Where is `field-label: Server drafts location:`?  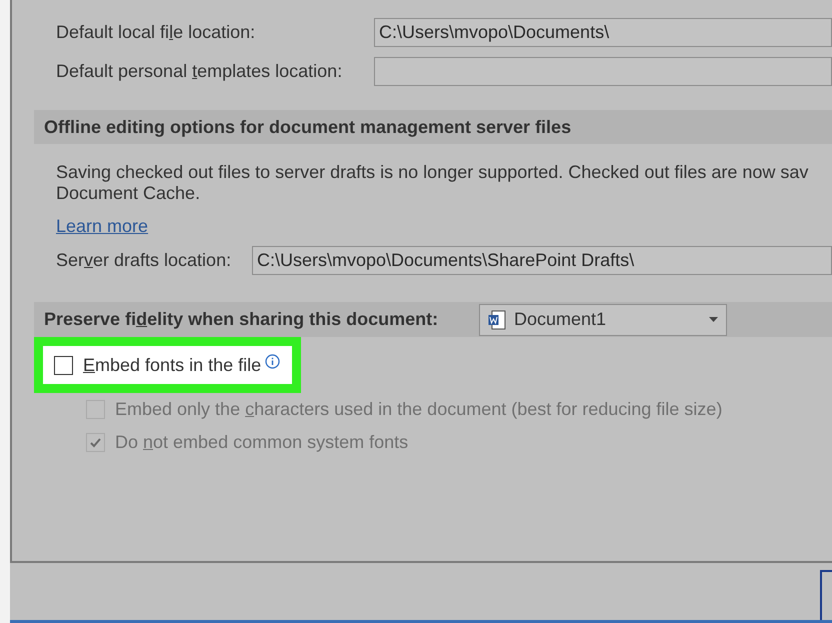 field-label: Server drafts location: is located at coordinates (144, 260).